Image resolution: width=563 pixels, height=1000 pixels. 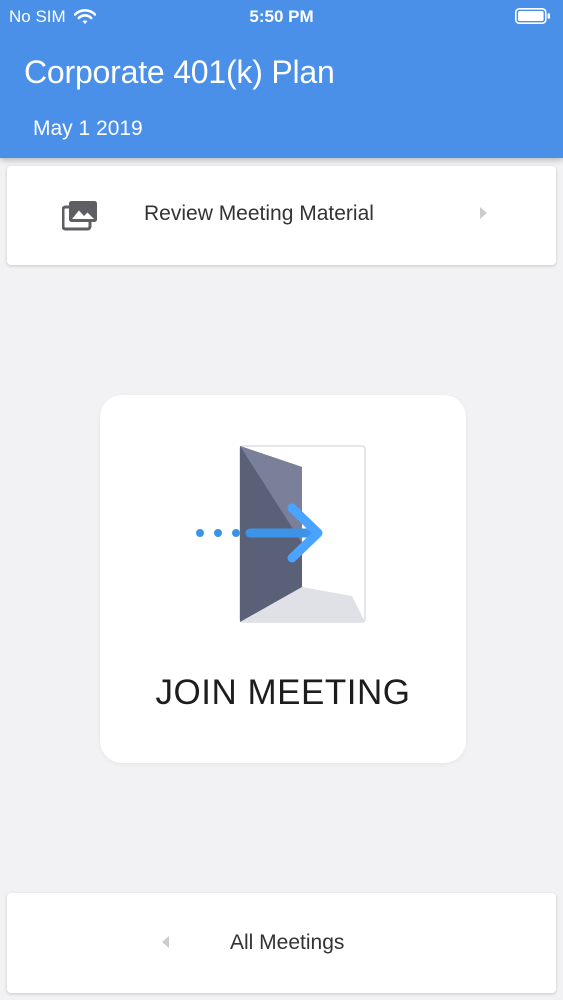 I want to click on battery-full-icon, so click(x=532, y=16).